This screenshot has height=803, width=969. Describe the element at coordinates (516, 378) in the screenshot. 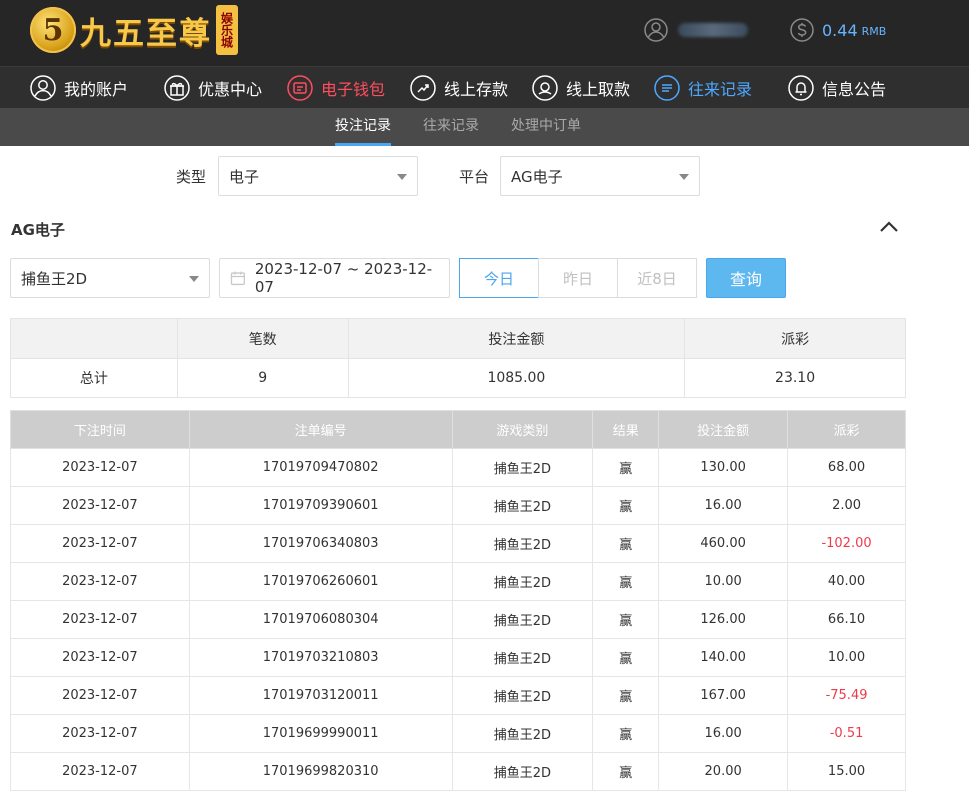

I see `summary-cell: 1085.00` at that location.